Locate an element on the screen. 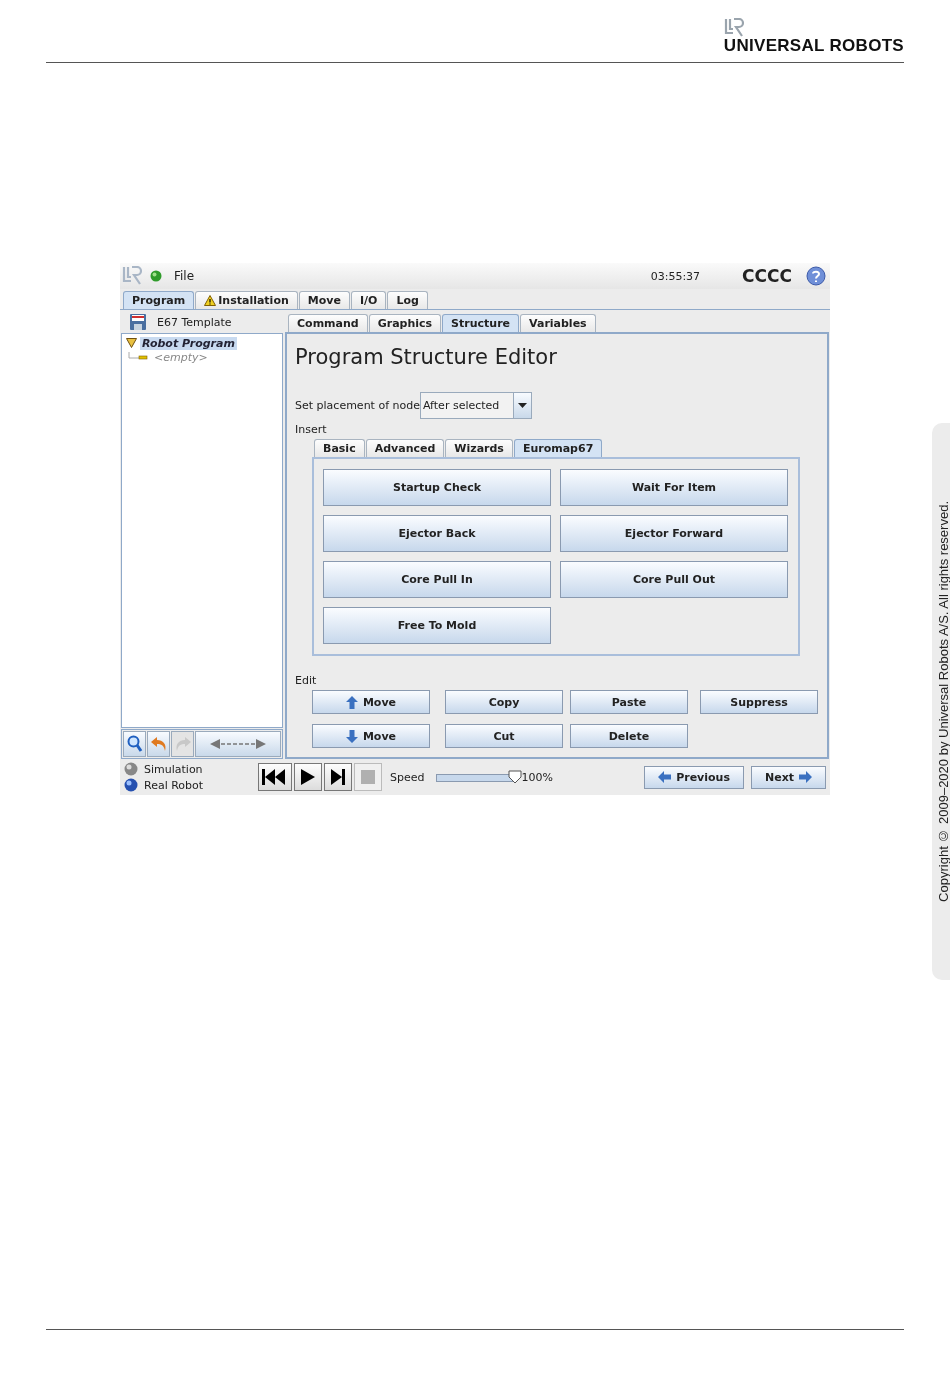 The image size is (950, 1378). rewind-icon is located at coordinates (275, 777).